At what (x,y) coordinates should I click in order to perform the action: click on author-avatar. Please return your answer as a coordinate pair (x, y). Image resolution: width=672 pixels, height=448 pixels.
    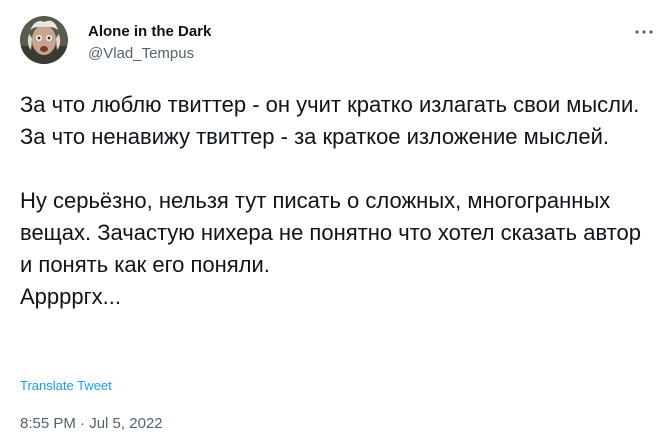
    Looking at the image, I should click on (44, 40).